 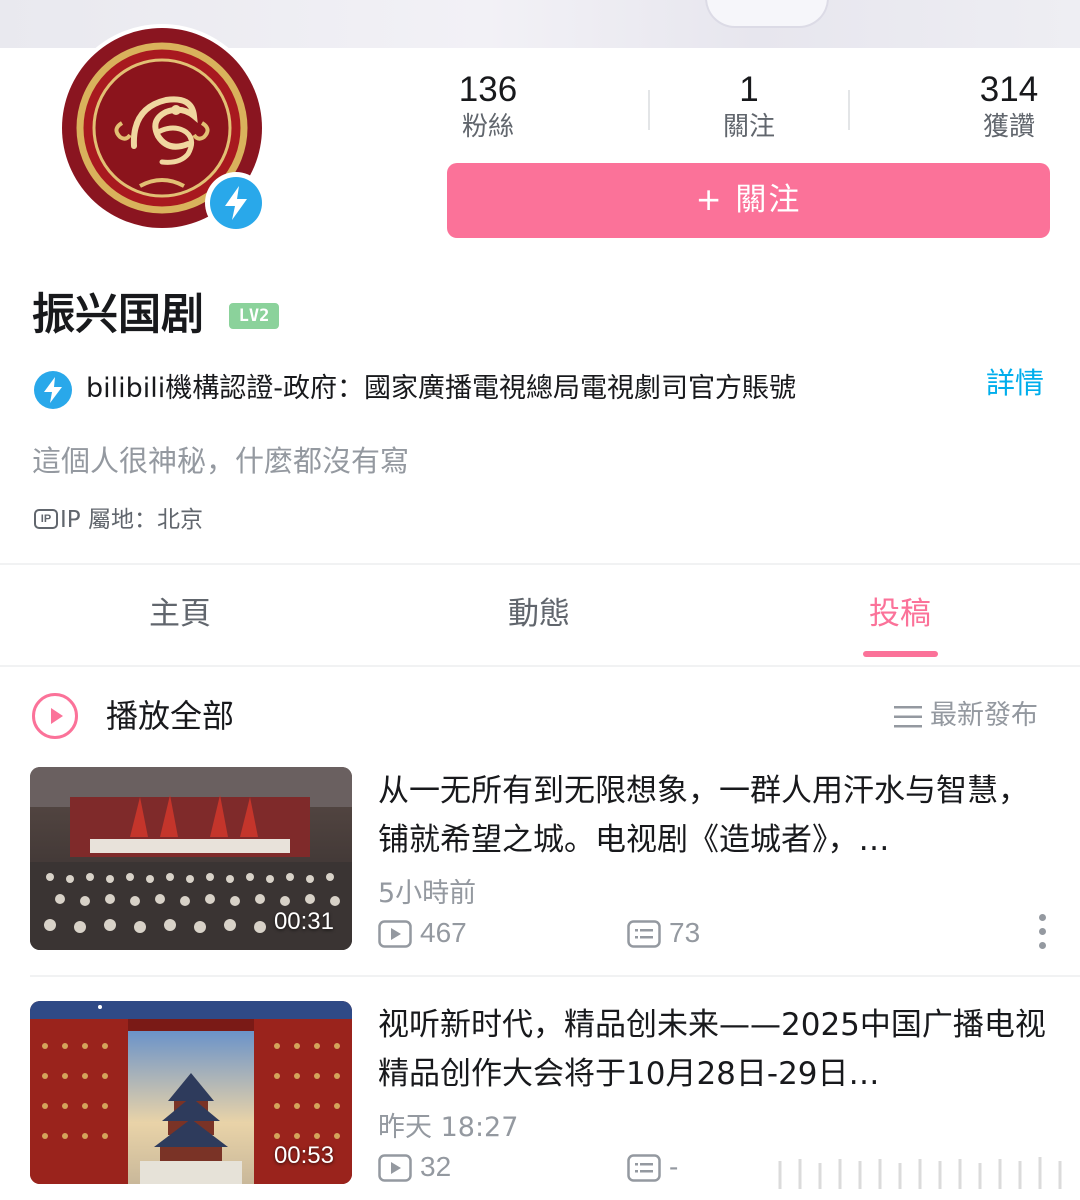 I want to click on banner-decoration, so click(x=767, y=14).